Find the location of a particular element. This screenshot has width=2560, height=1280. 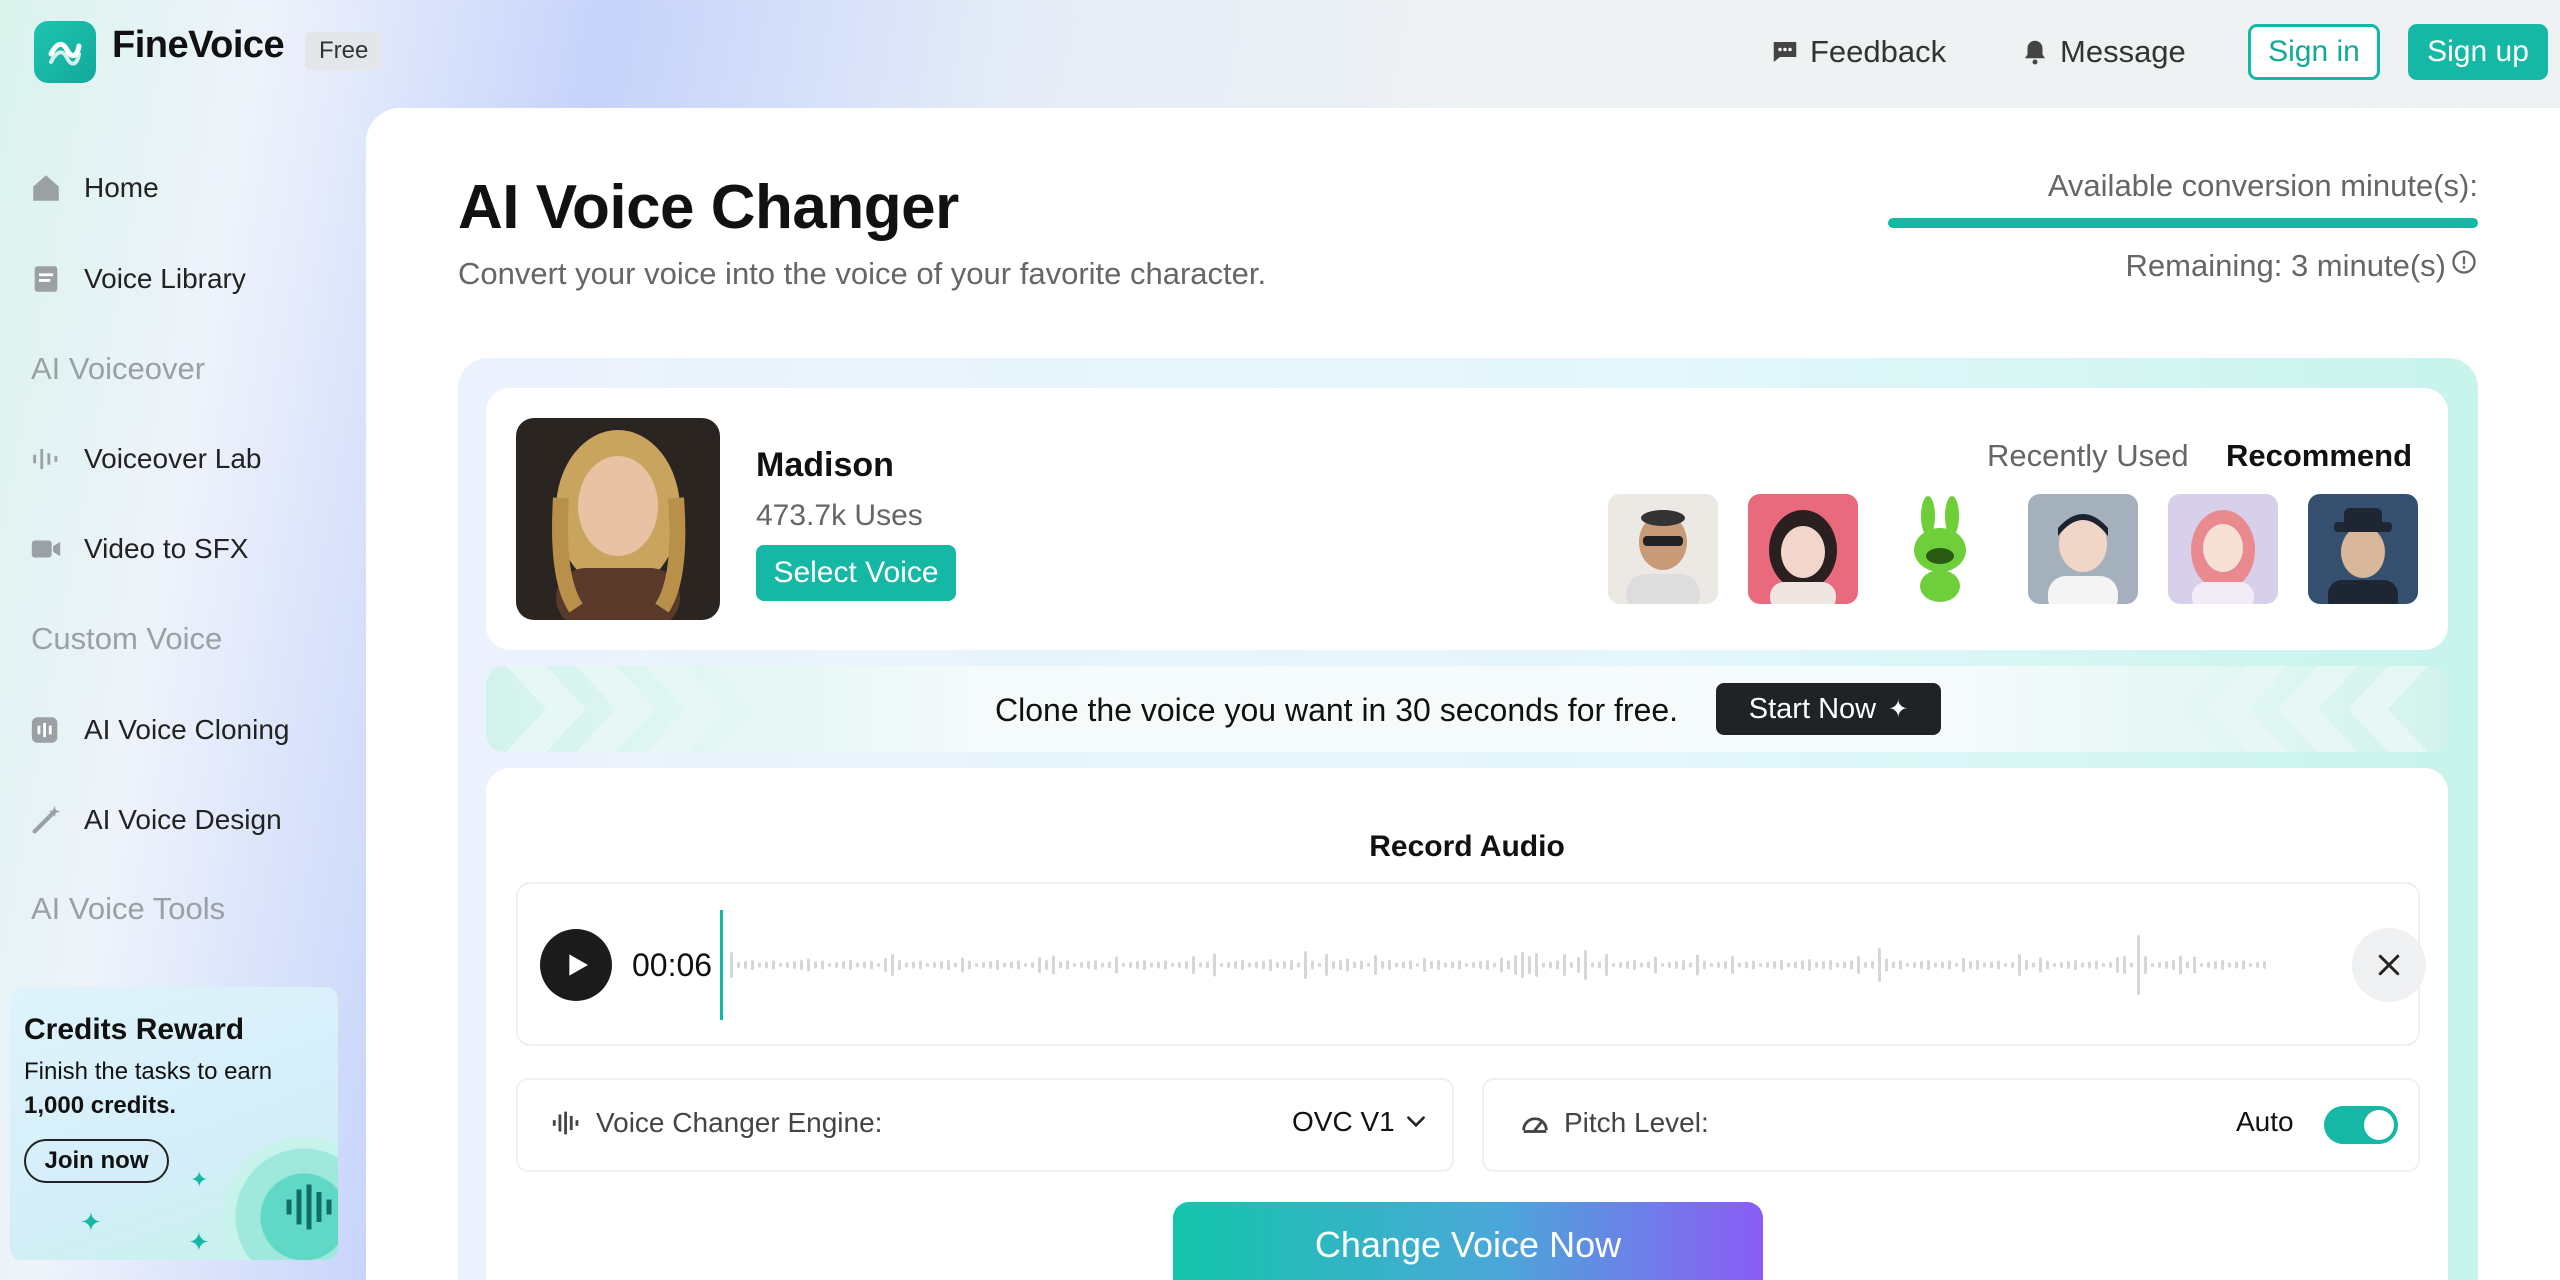

voice-thumb-girl-pink-hair is located at coordinates (2223, 549).